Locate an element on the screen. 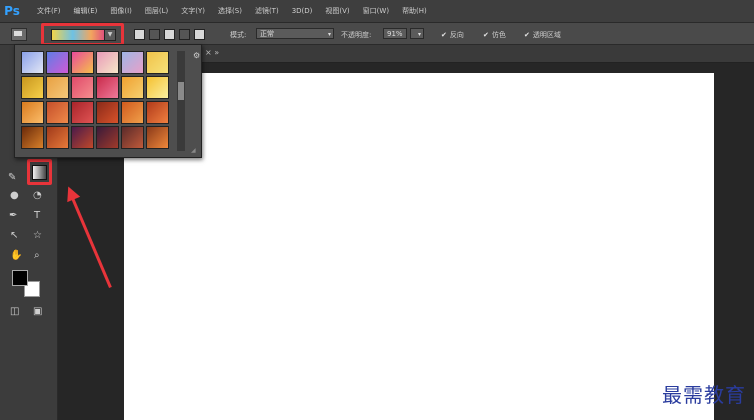 Image resolution: width=754 pixels, height=420 pixels. shape-icon: ☆ is located at coordinates (37, 236).